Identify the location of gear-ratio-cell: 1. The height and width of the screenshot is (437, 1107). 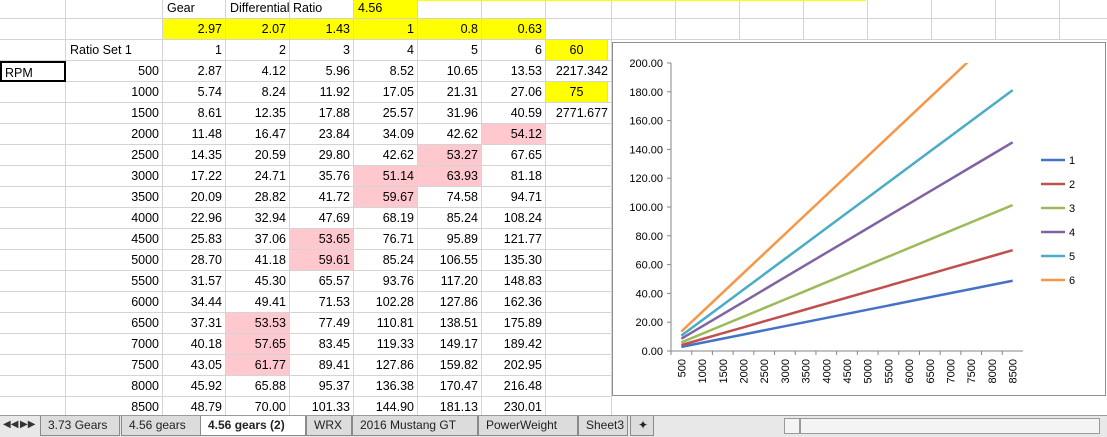
(386, 29).